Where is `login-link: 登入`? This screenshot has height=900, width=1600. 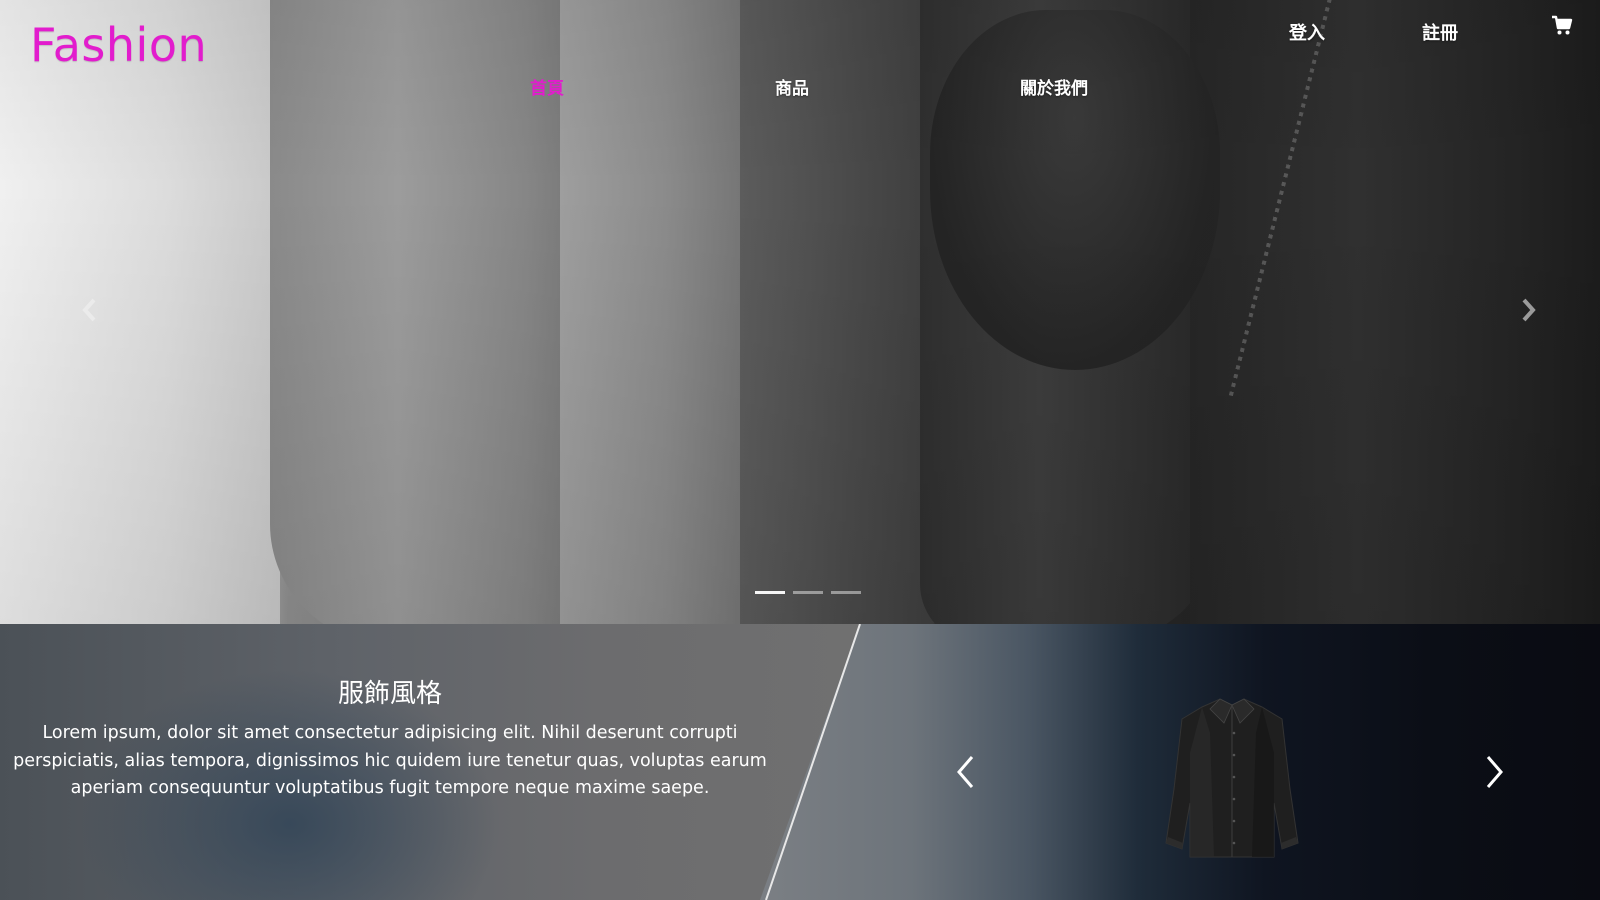 login-link: 登入 is located at coordinates (1307, 32).